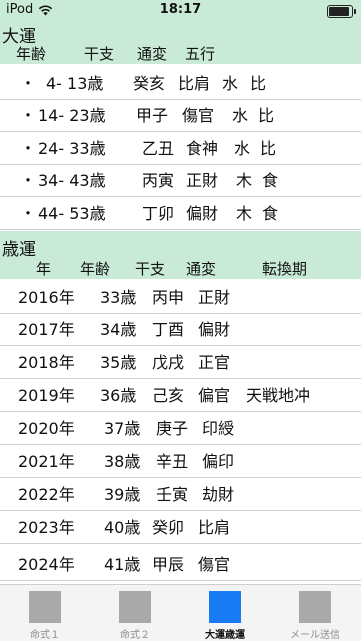  What do you see at coordinates (19, 250) in the screenshot?
I see `saiun-title: 歳運` at bounding box center [19, 250].